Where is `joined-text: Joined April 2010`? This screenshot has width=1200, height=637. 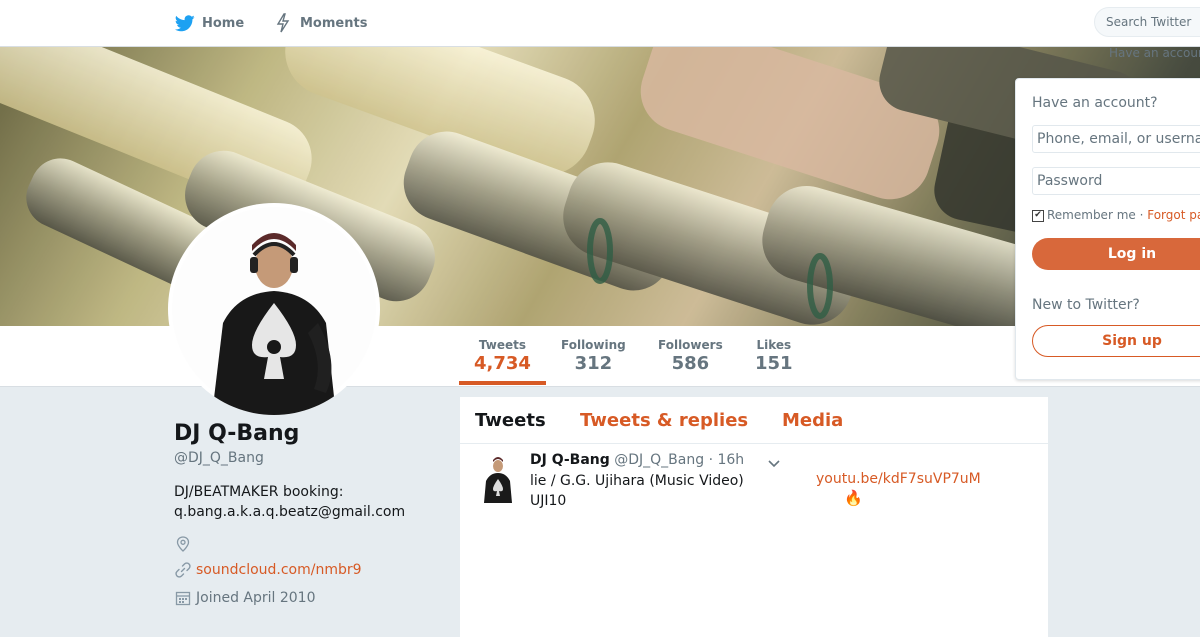 joined-text: Joined April 2010 is located at coordinates (256, 598).